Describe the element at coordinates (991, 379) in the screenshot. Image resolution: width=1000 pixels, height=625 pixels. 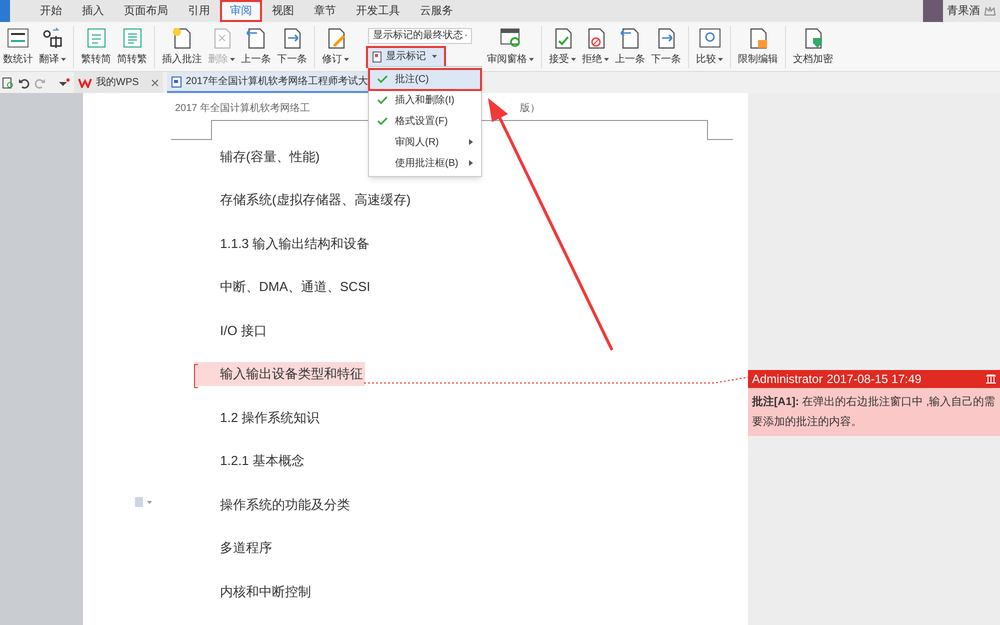
I see `delete-icon` at that location.